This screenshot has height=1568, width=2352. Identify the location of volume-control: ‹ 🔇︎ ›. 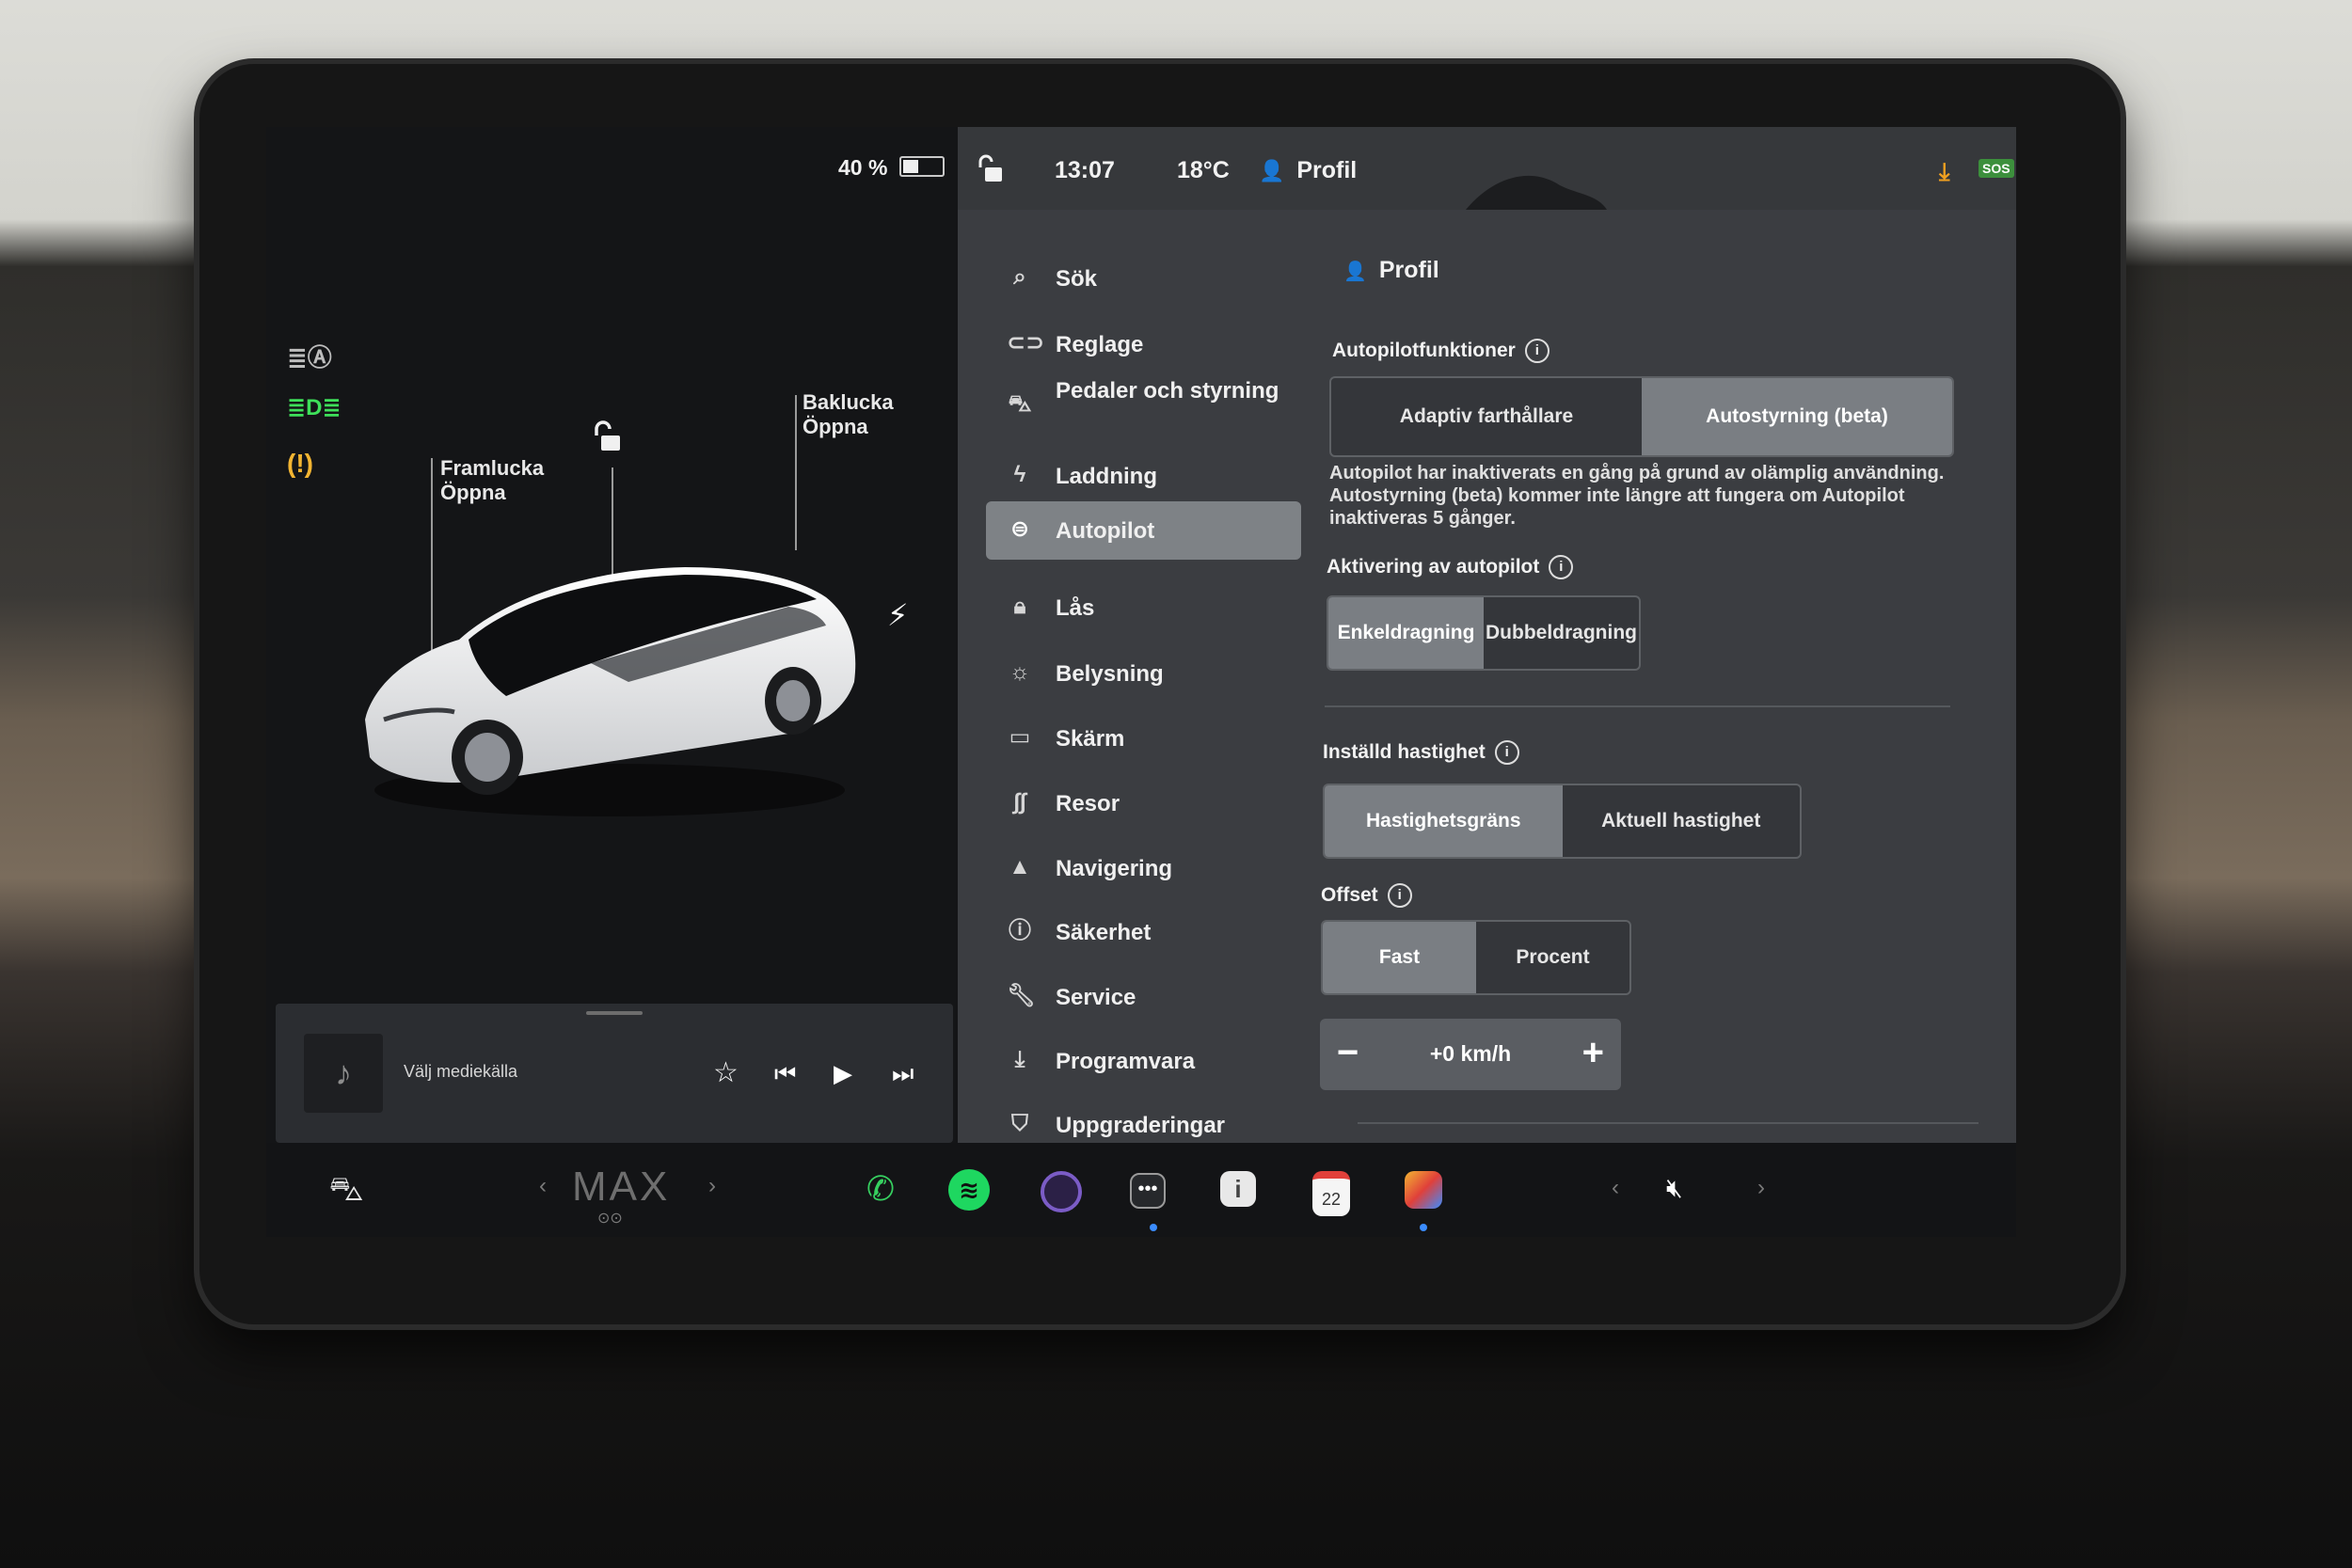
(1696, 1193).